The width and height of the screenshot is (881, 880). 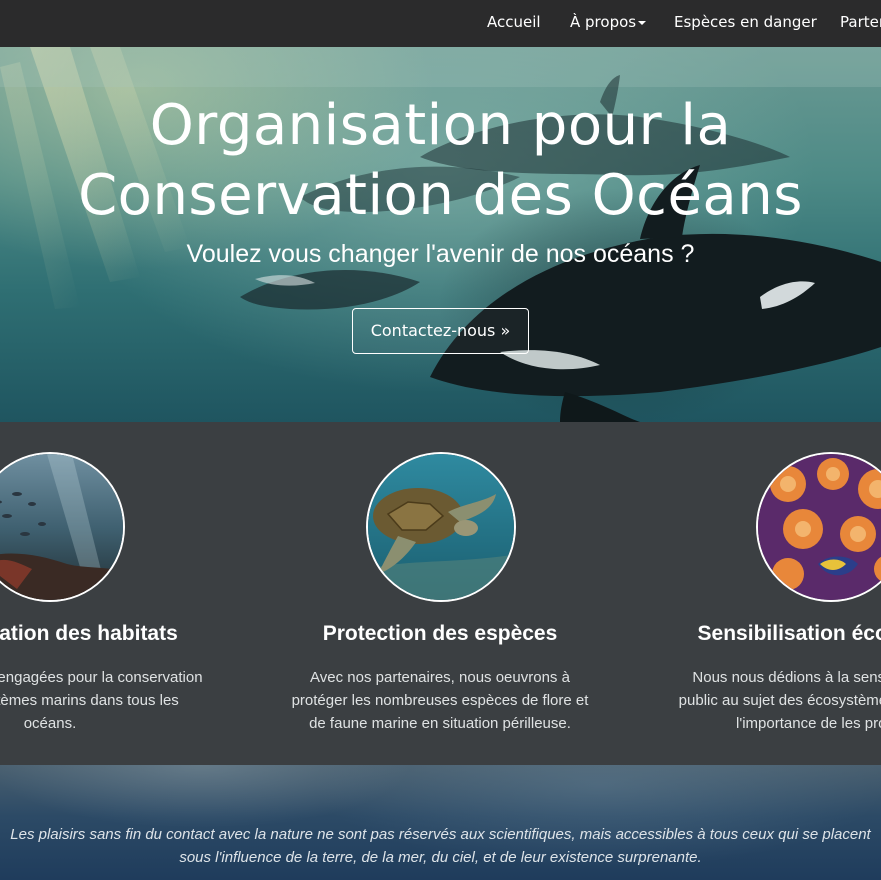 I want to click on feature-title-especes: Protection des espèces, so click(x=440, y=633).